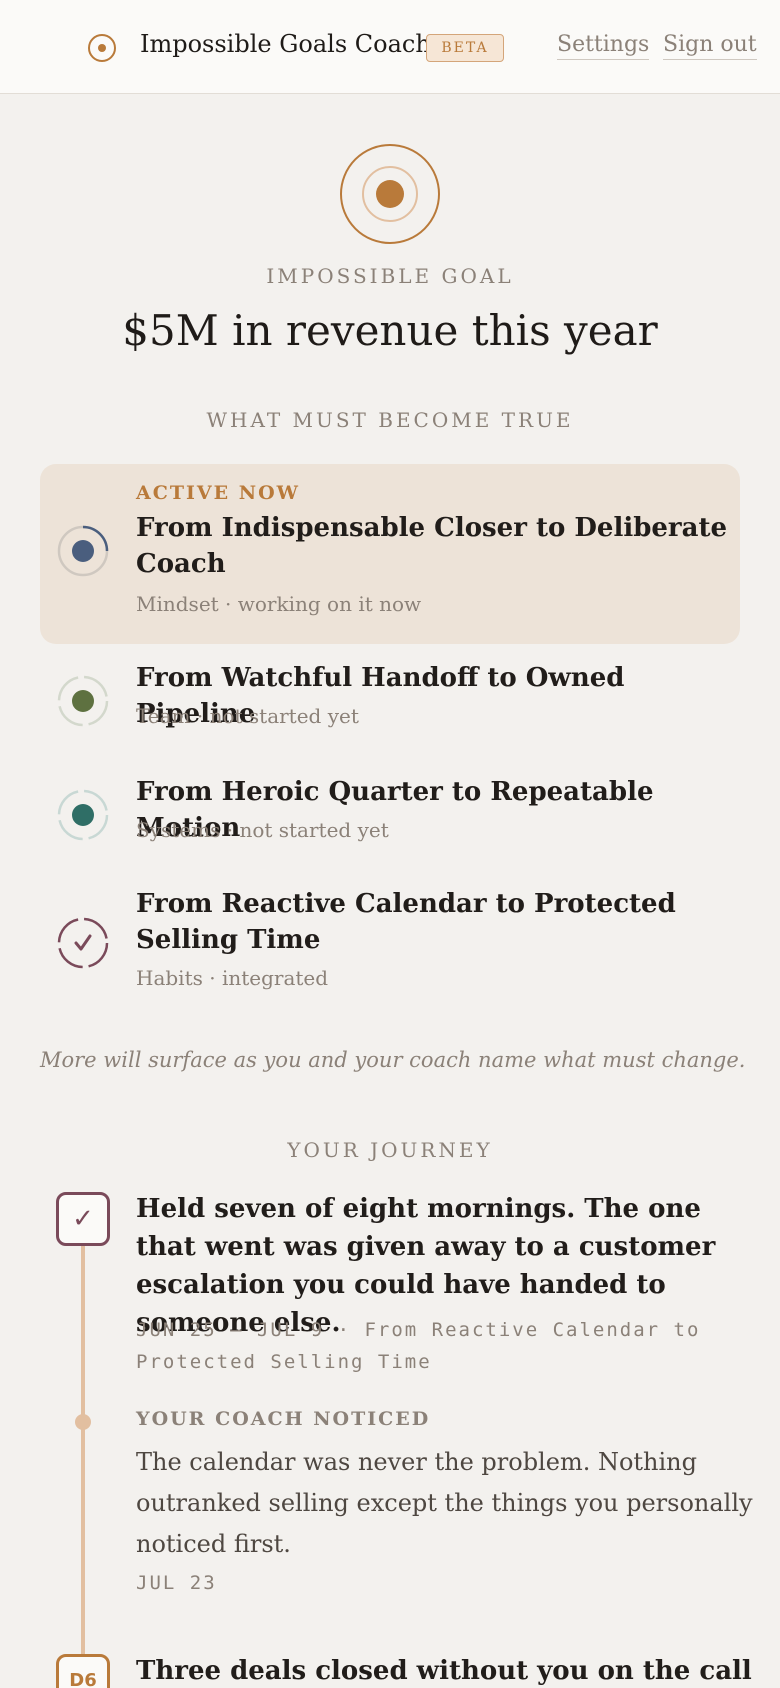  I want to click on coach-note-date: JUL 23, so click(176, 1583).